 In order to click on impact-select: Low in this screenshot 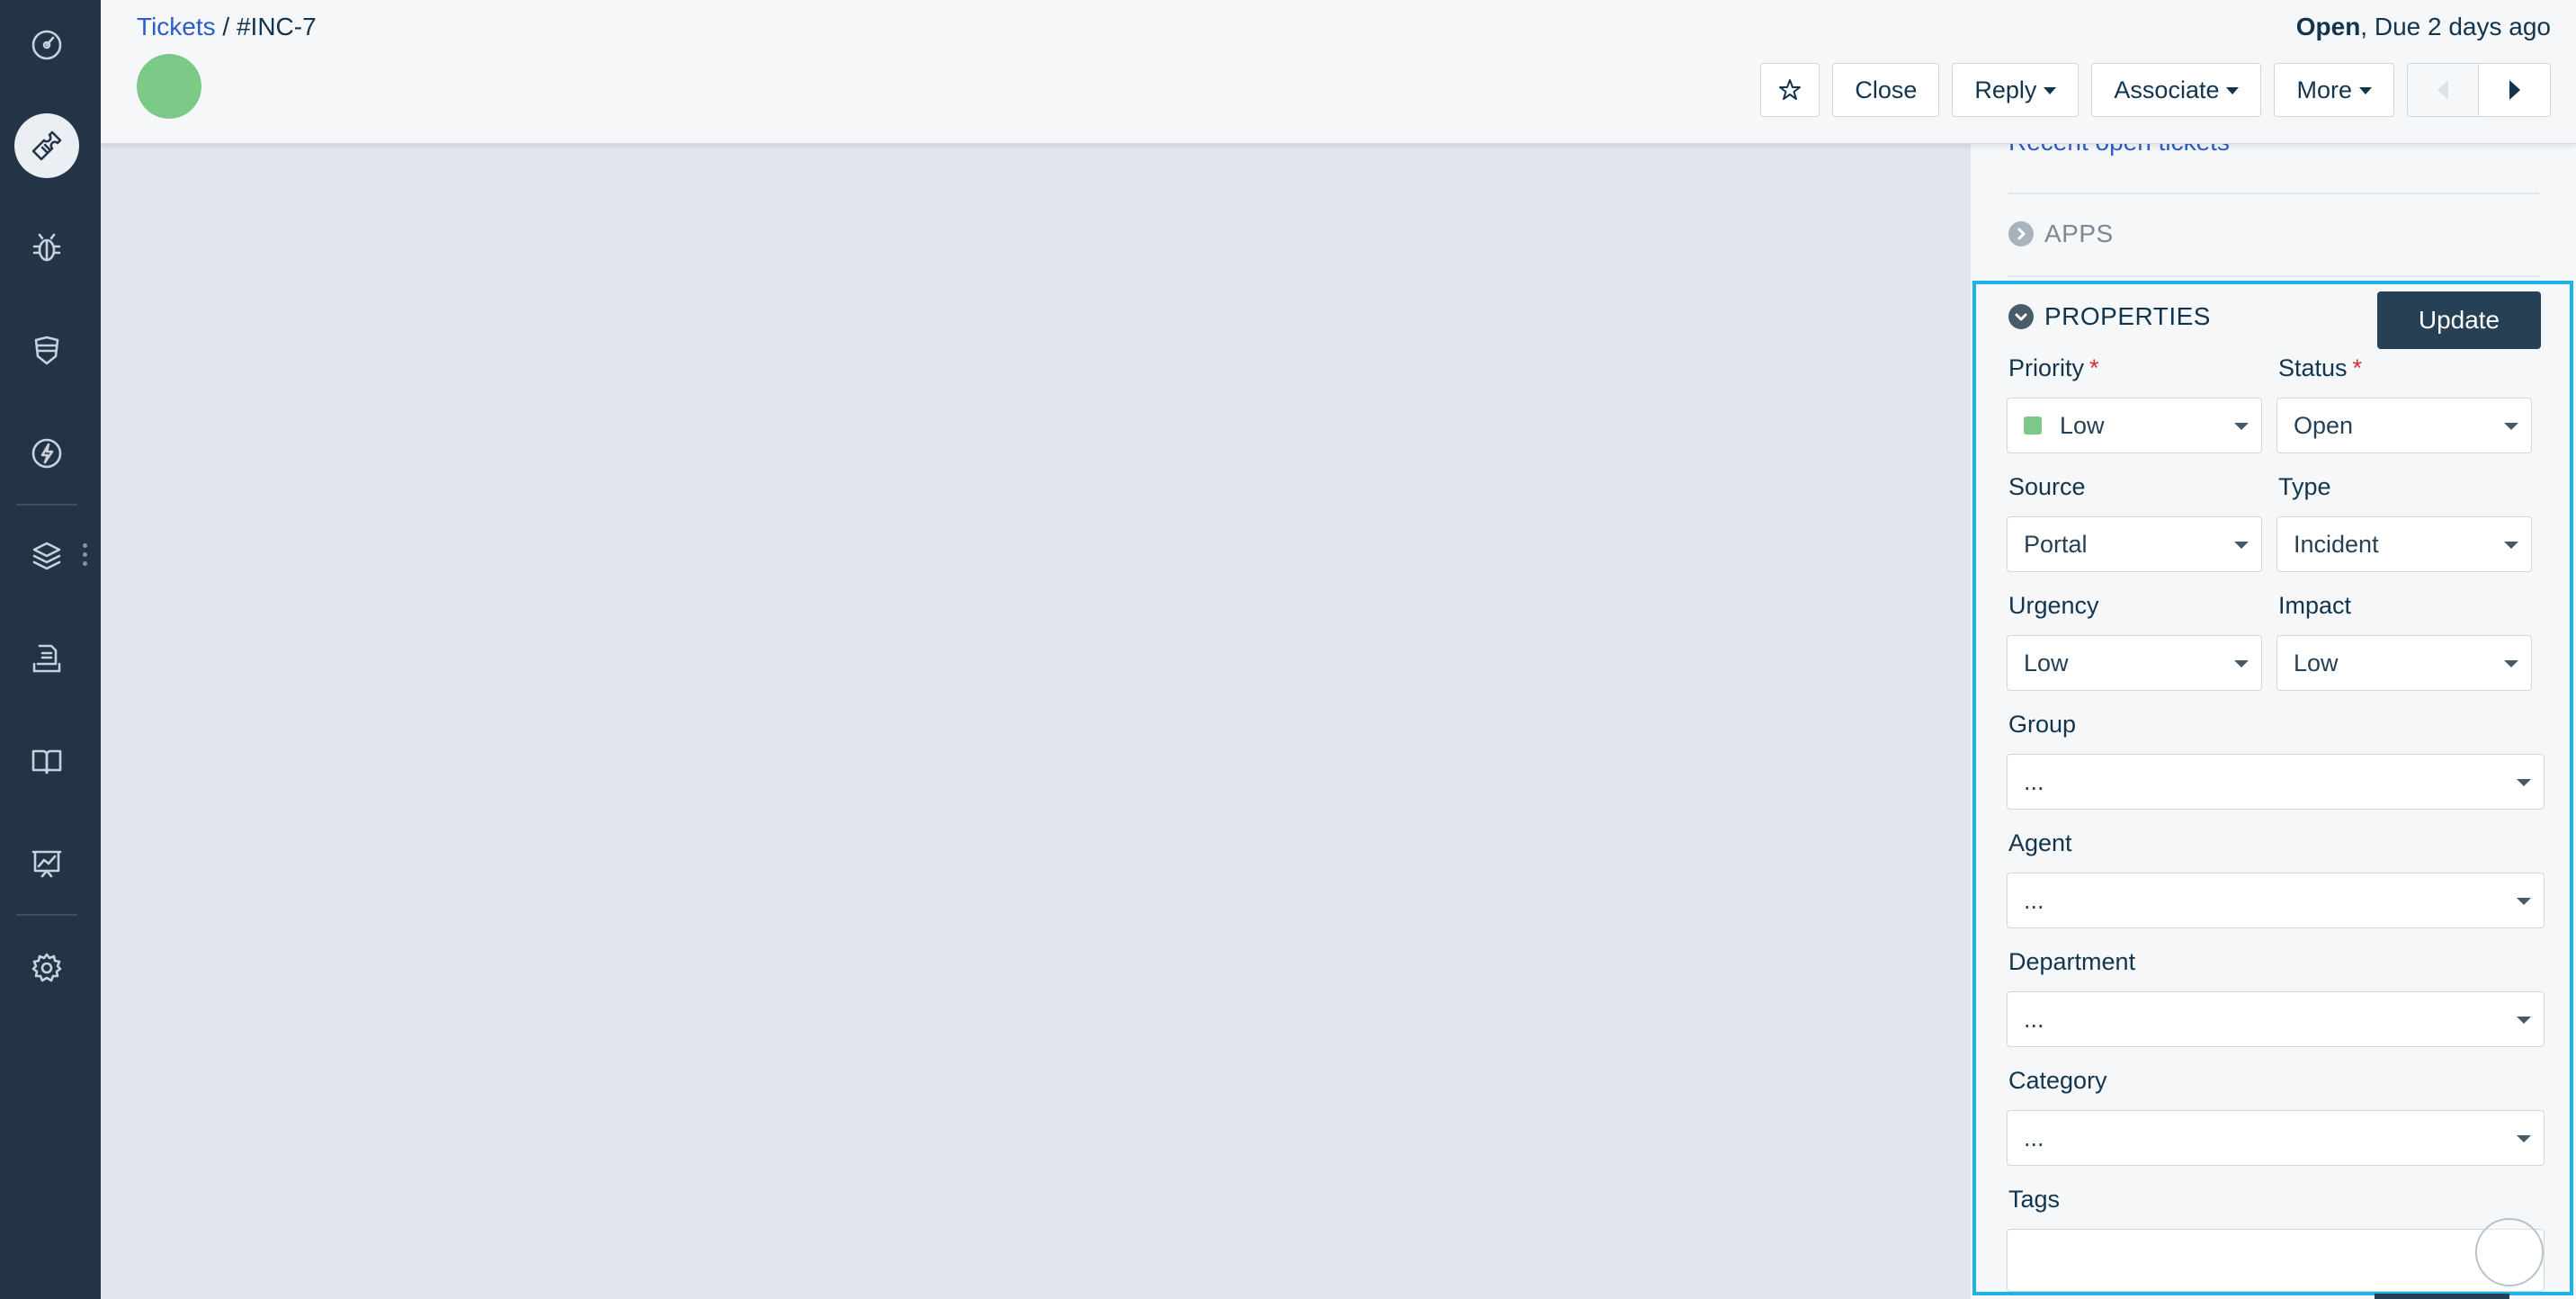, I will do `click(2404, 663)`.